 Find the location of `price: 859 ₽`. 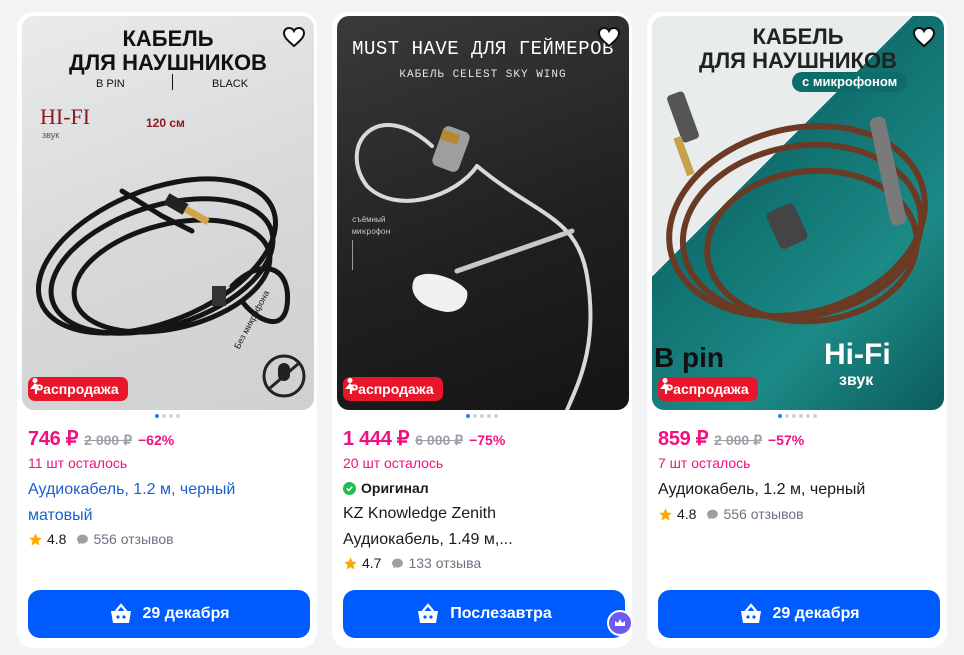

price: 859 ₽ is located at coordinates (683, 439).